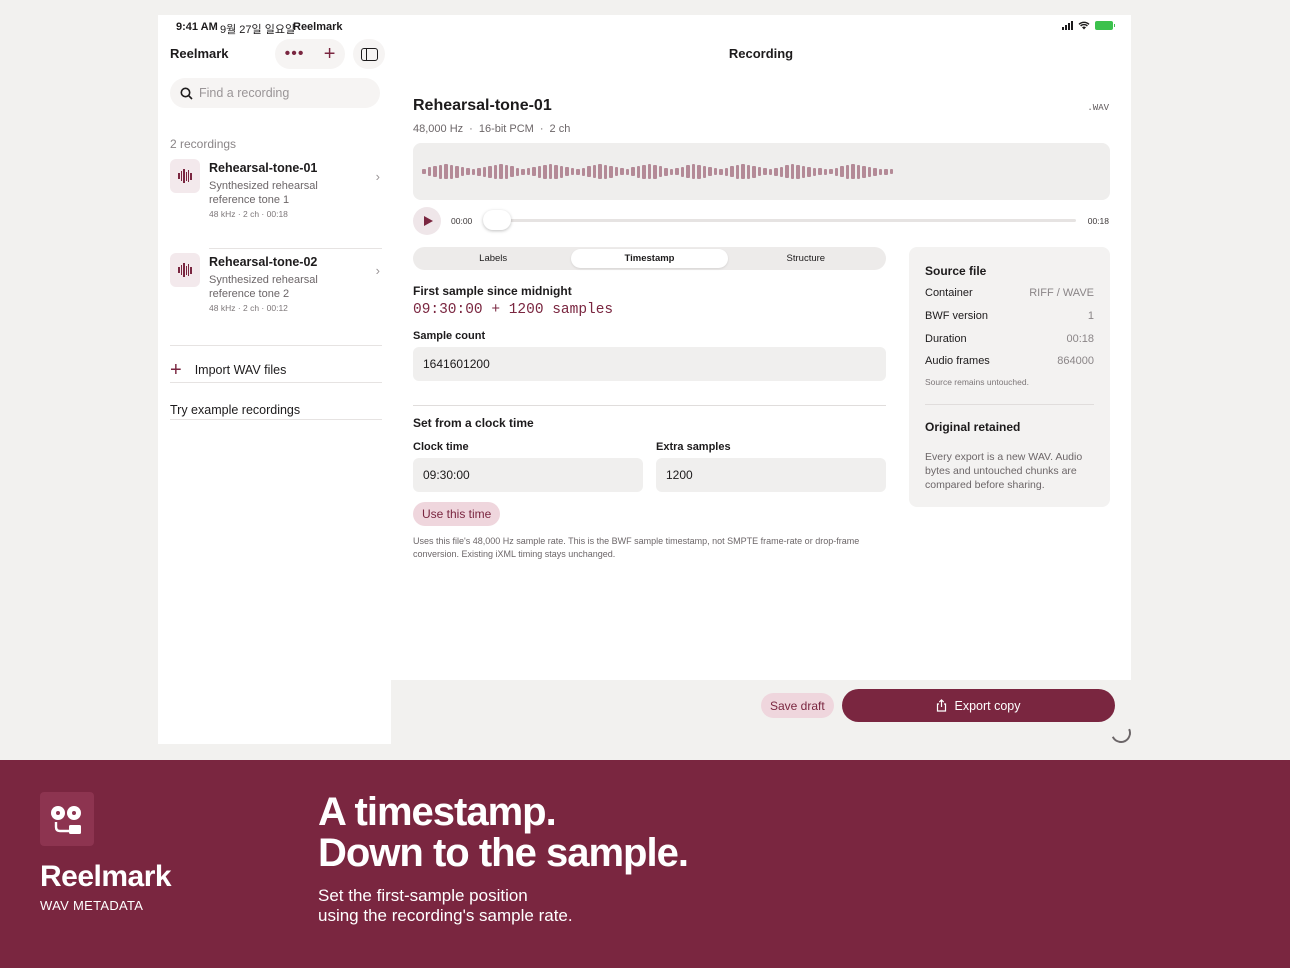 The image size is (1290, 968). Describe the element at coordinates (771, 475) in the screenshot. I see `extra-samples-field` at that location.